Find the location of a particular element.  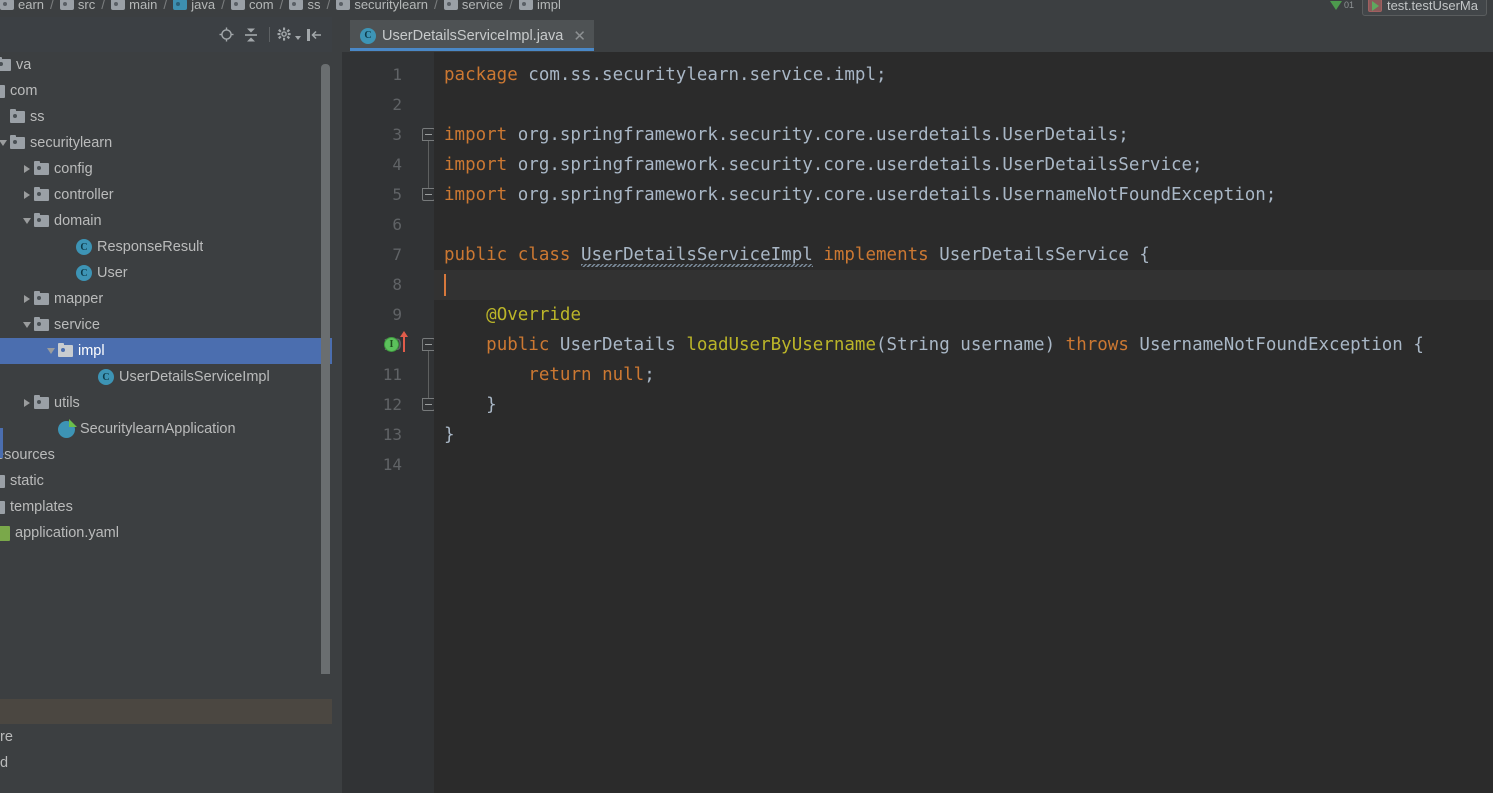

tree-item-securitylearn: securitylearn is located at coordinates (166, 143).